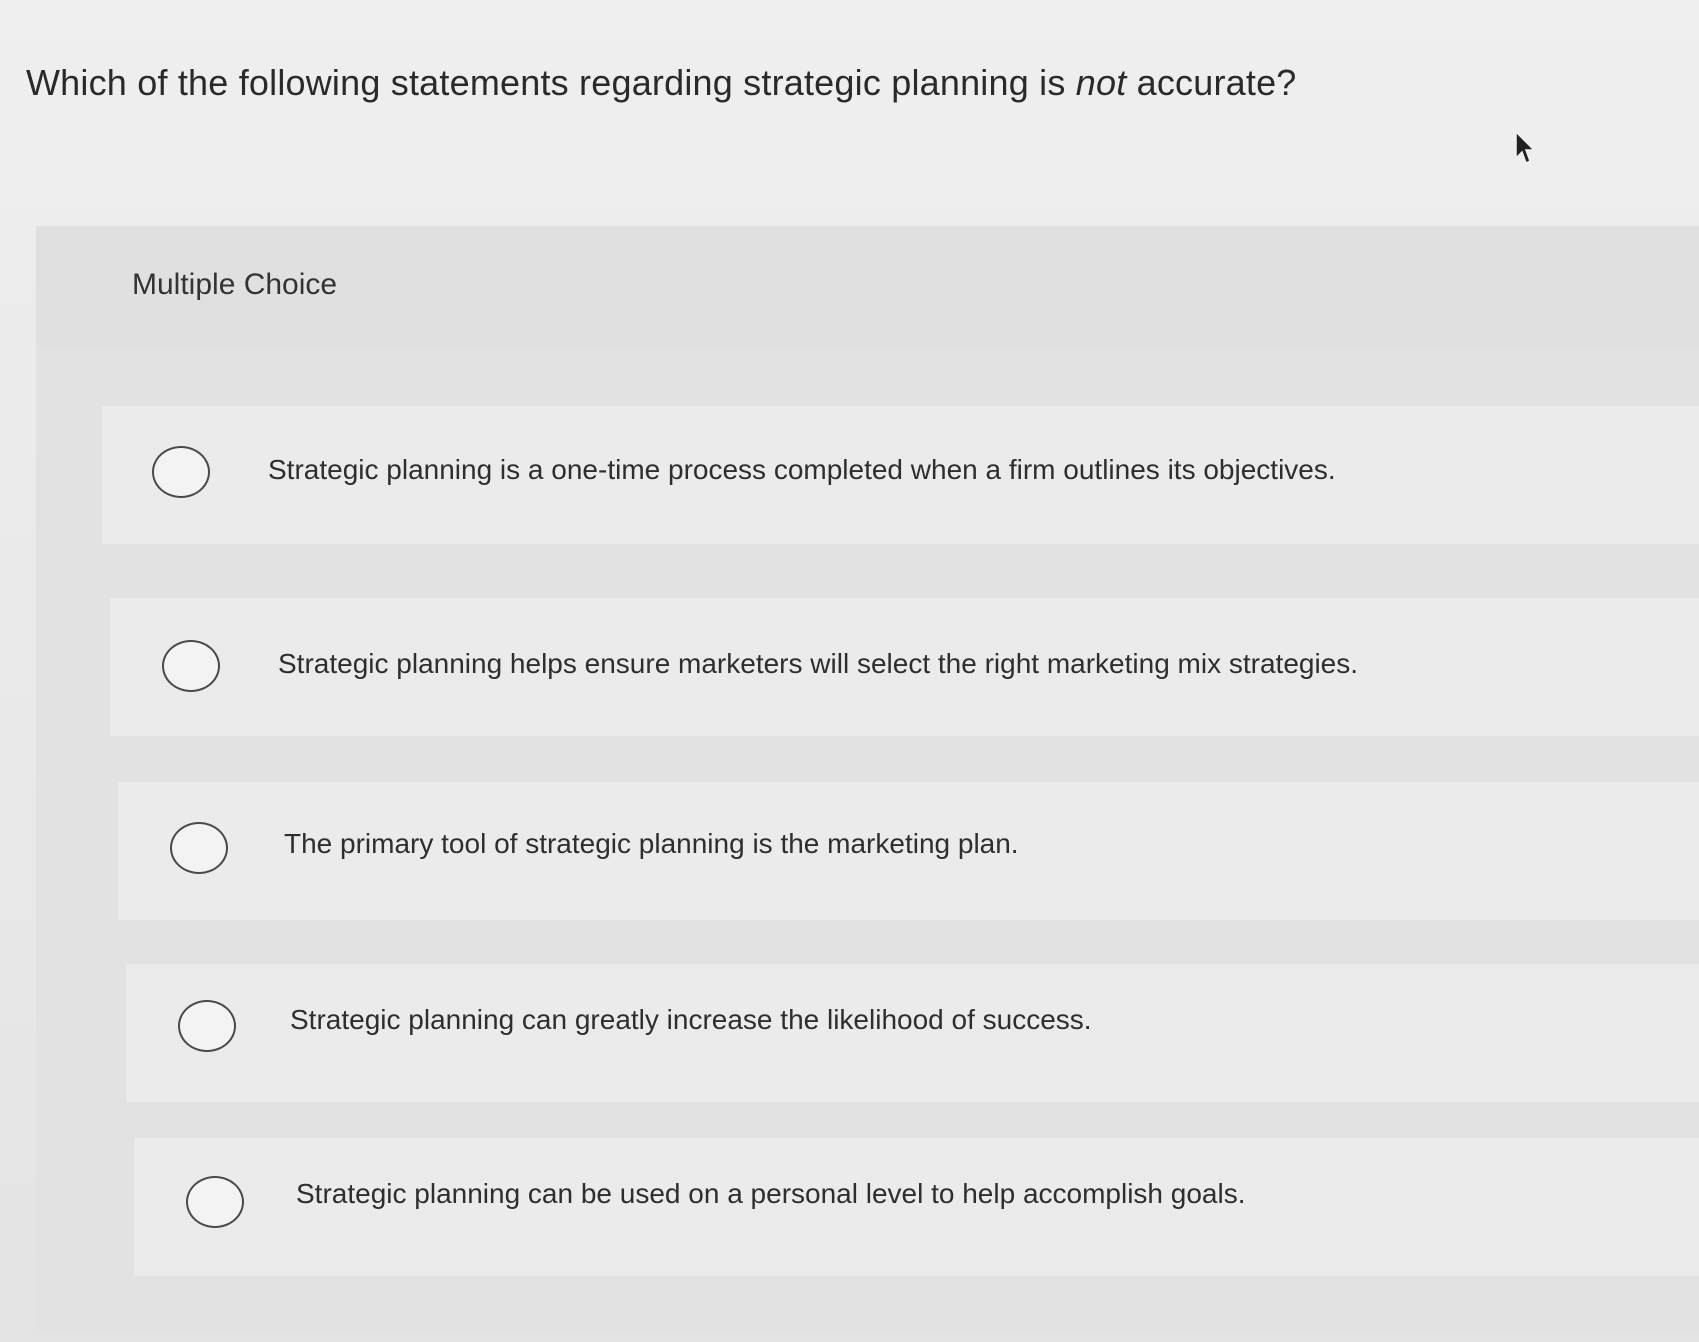 Image resolution: width=1699 pixels, height=1342 pixels. What do you see at coordinates (215, 1202) in the screenshot?
I see `radio-button-e` at bounding box center [215, 1202].